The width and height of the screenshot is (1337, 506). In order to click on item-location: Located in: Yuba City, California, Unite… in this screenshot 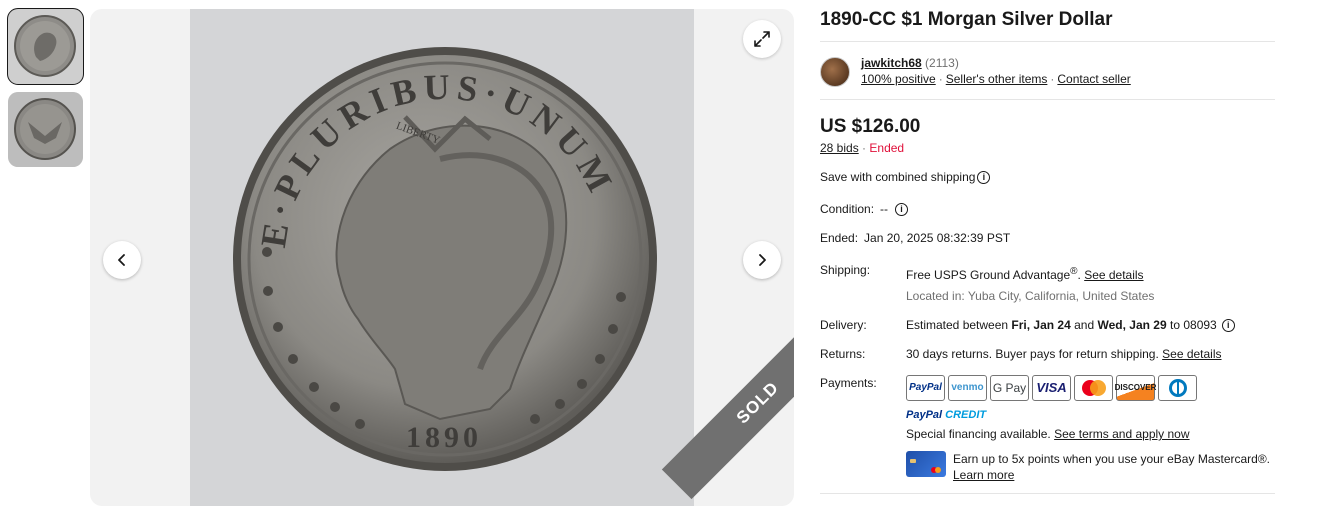, I will do `click(1030, 296)`.